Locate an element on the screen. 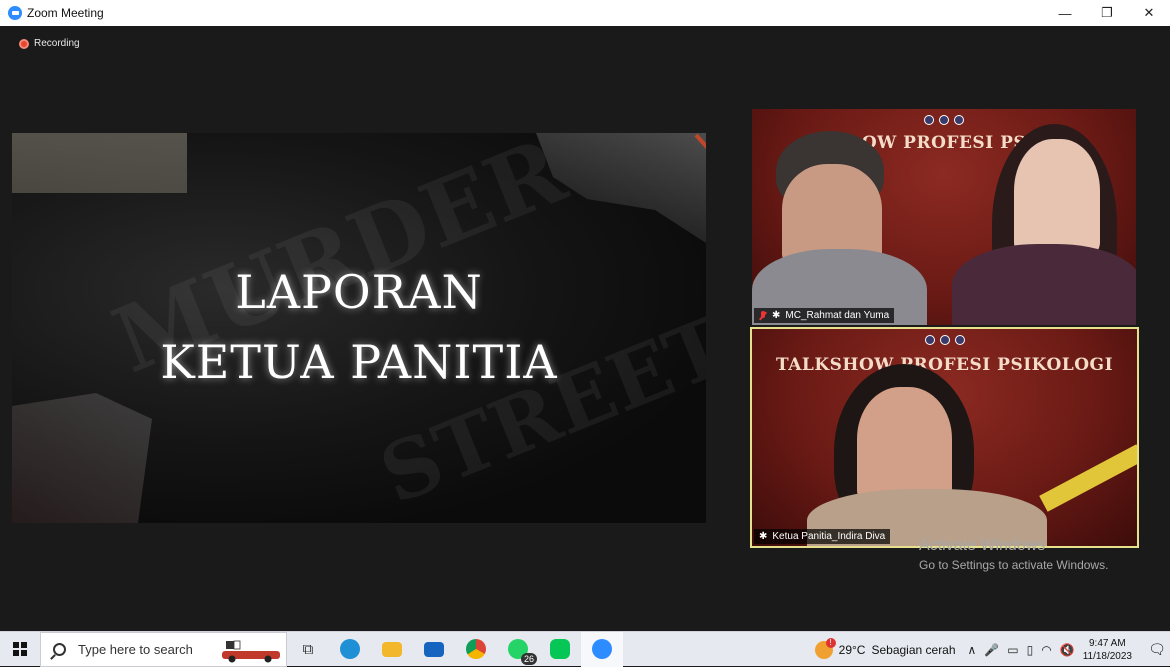 The image size is (1170, 667). mic-muted-icon is located at coordinates (763, 315).